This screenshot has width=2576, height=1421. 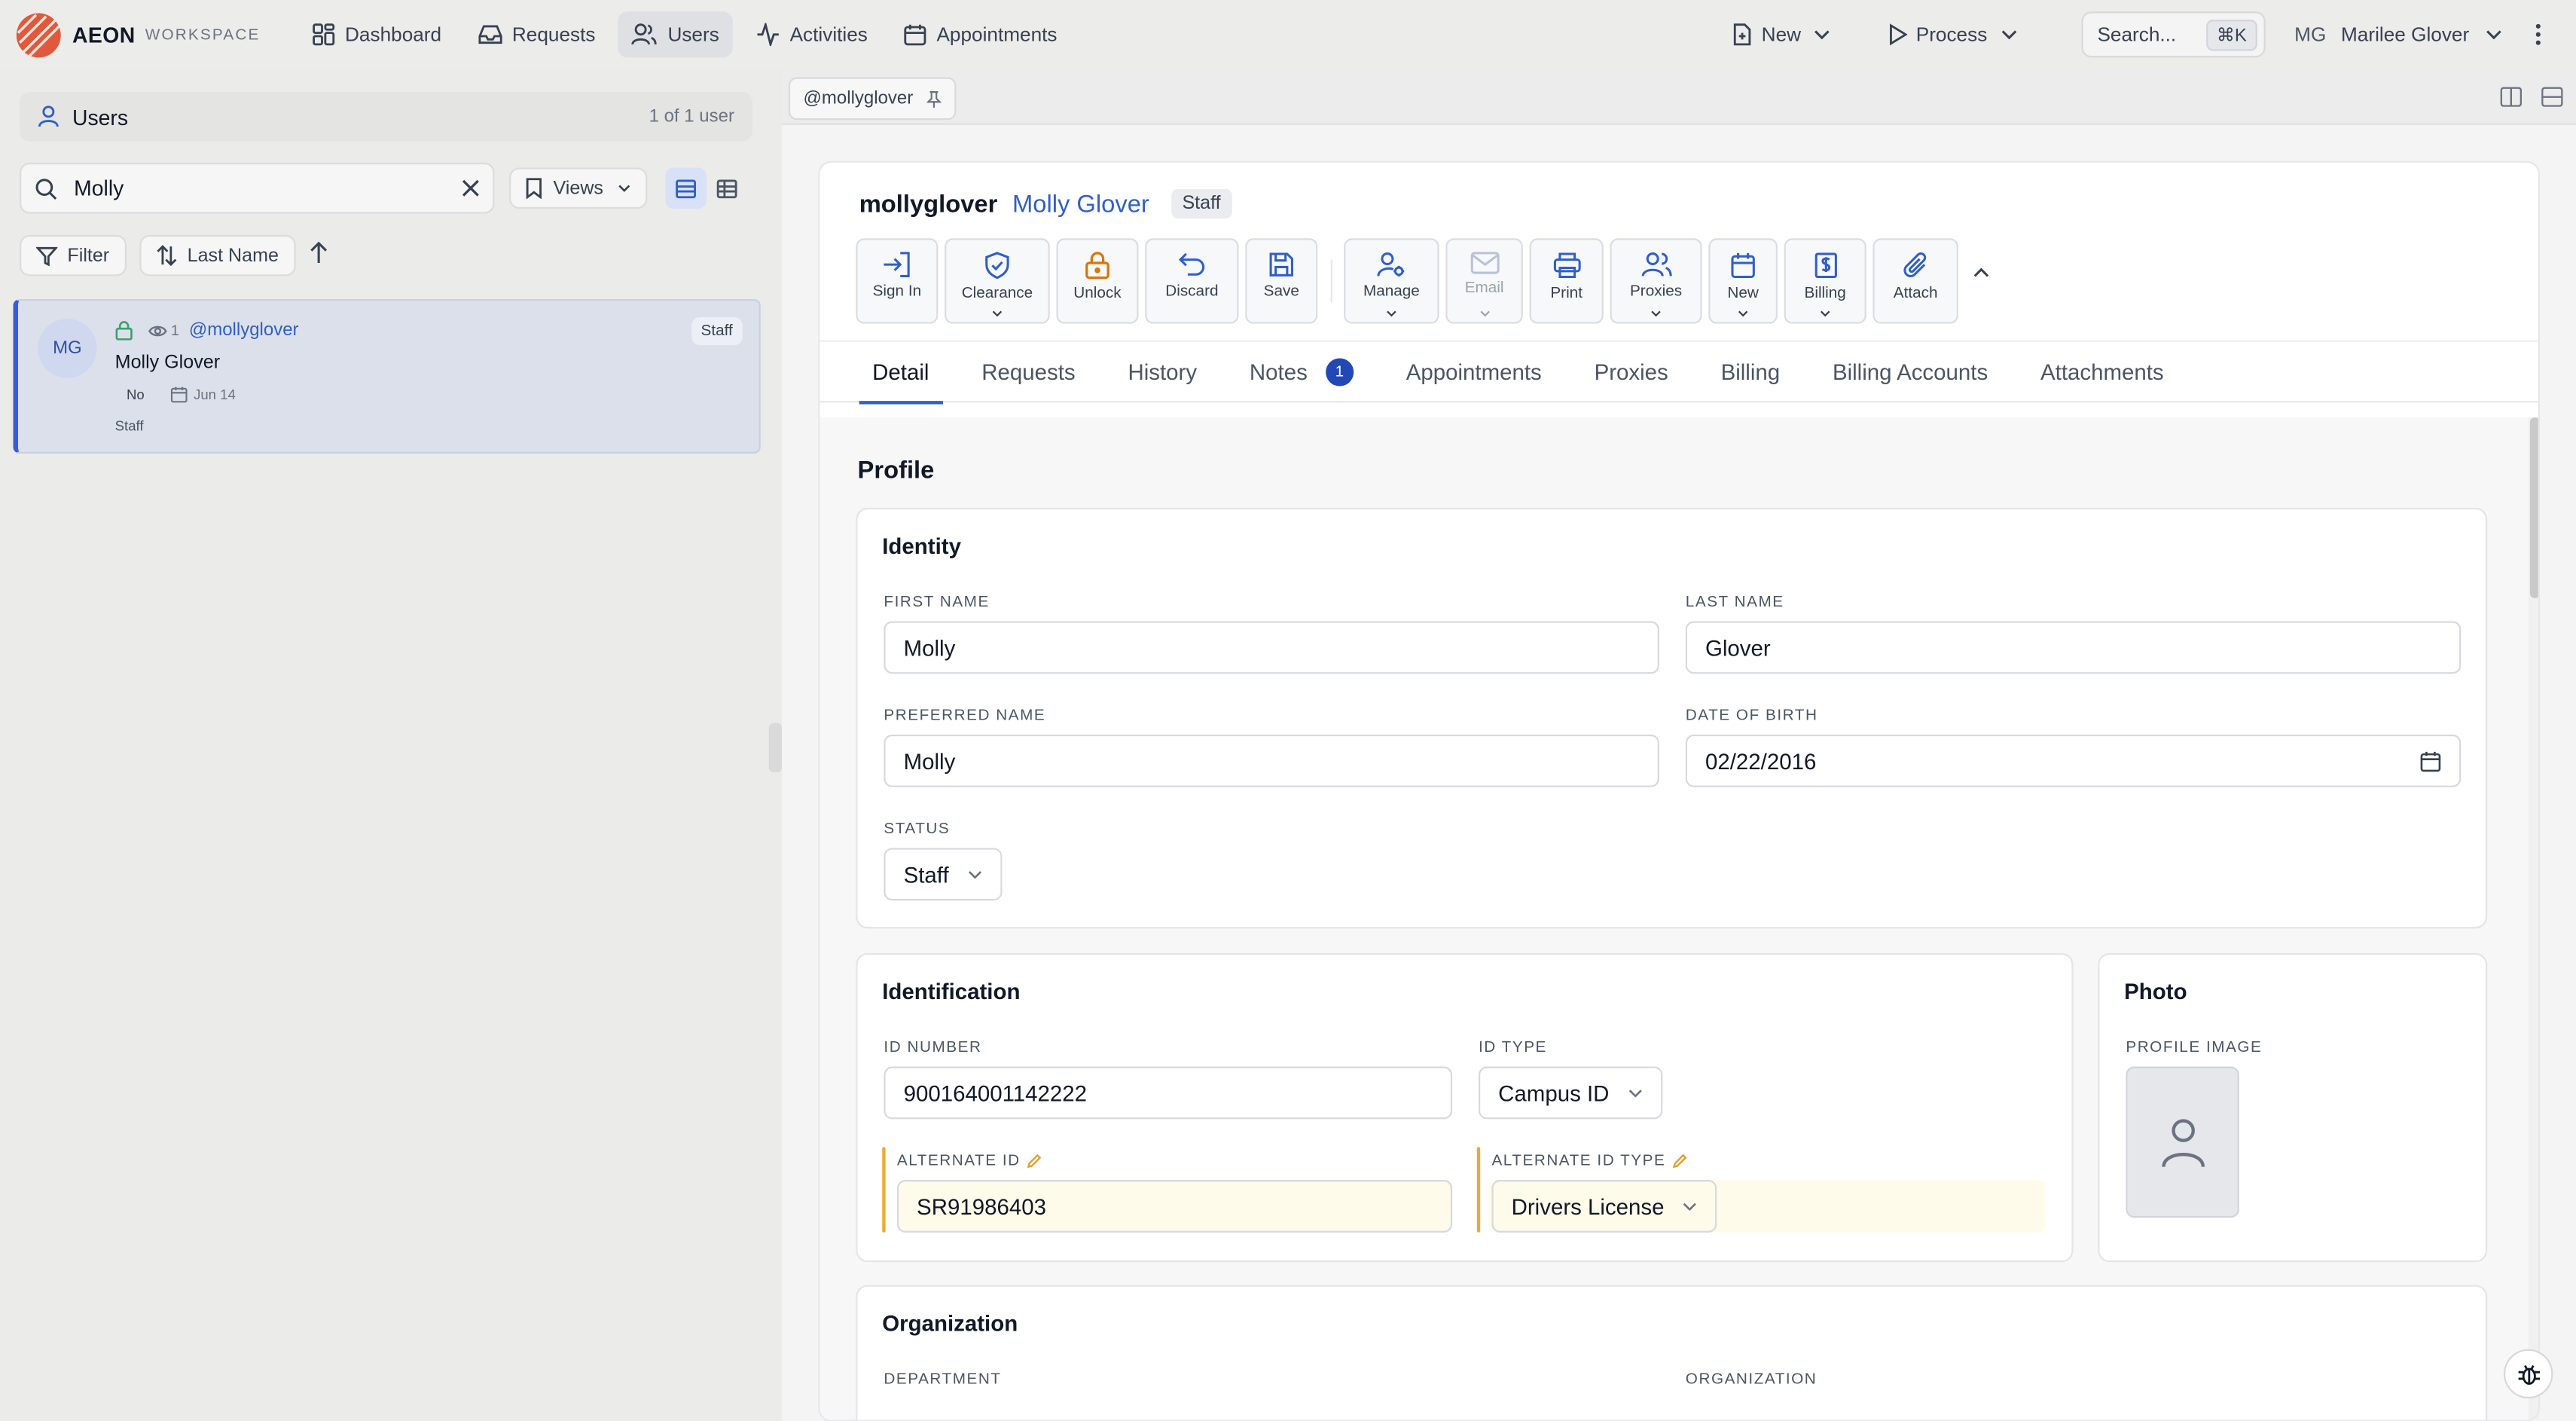 What do you see at coordinates (2431, 761) in the screenshot?
I see `calendar-icon` at bounding box center [2431, 761].